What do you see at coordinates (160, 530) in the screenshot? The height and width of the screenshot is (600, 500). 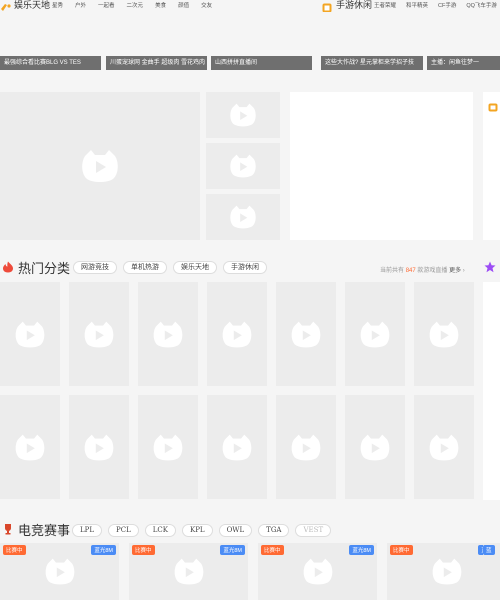 I see `esports-tab: LCK` at bounding box center [160, 530].